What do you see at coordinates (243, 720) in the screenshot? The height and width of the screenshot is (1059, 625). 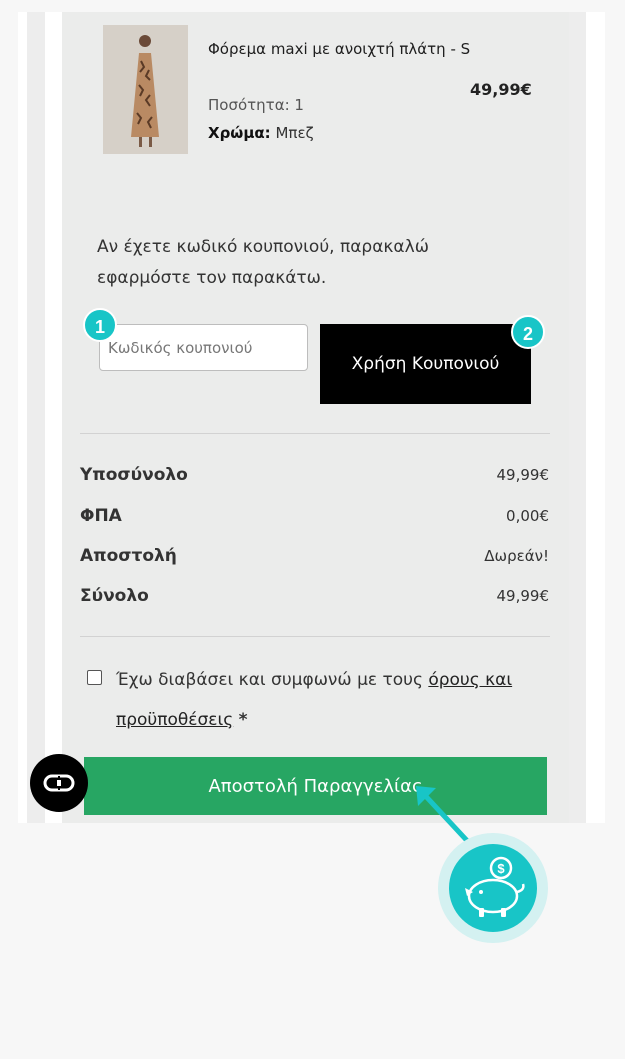 I see `terms-required-mark: *` at bounding box center [243, 720].